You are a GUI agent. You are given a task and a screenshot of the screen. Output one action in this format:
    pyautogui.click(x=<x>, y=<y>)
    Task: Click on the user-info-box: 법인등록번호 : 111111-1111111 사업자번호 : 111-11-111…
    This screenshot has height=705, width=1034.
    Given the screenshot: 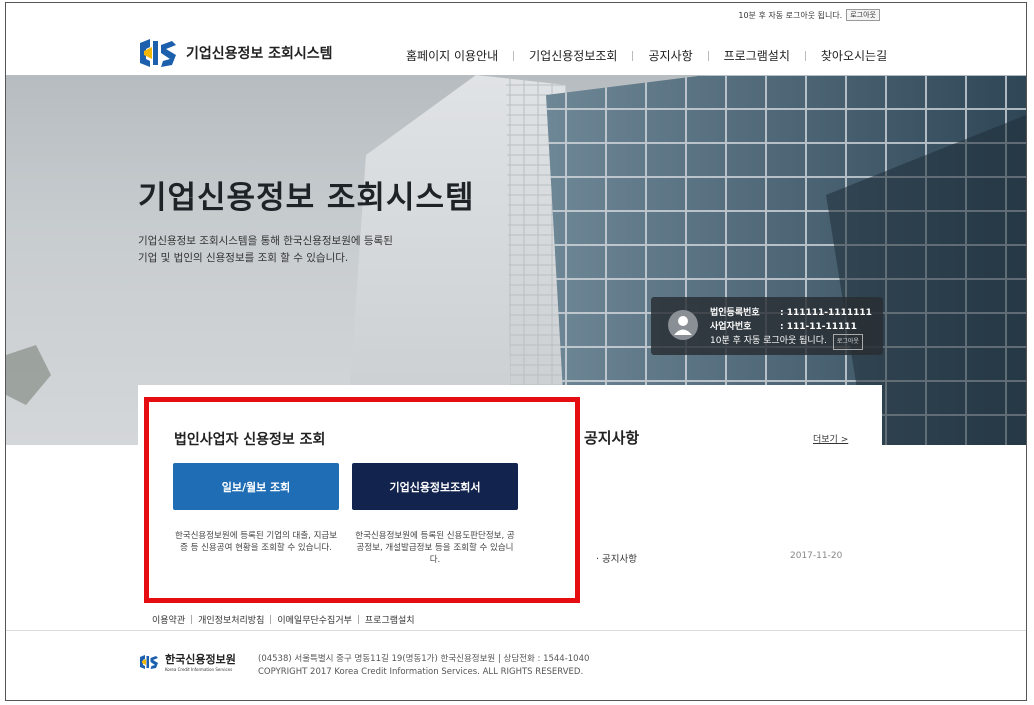 What is the action you would take?
    pyautogui.click(x=767, y=326)
    